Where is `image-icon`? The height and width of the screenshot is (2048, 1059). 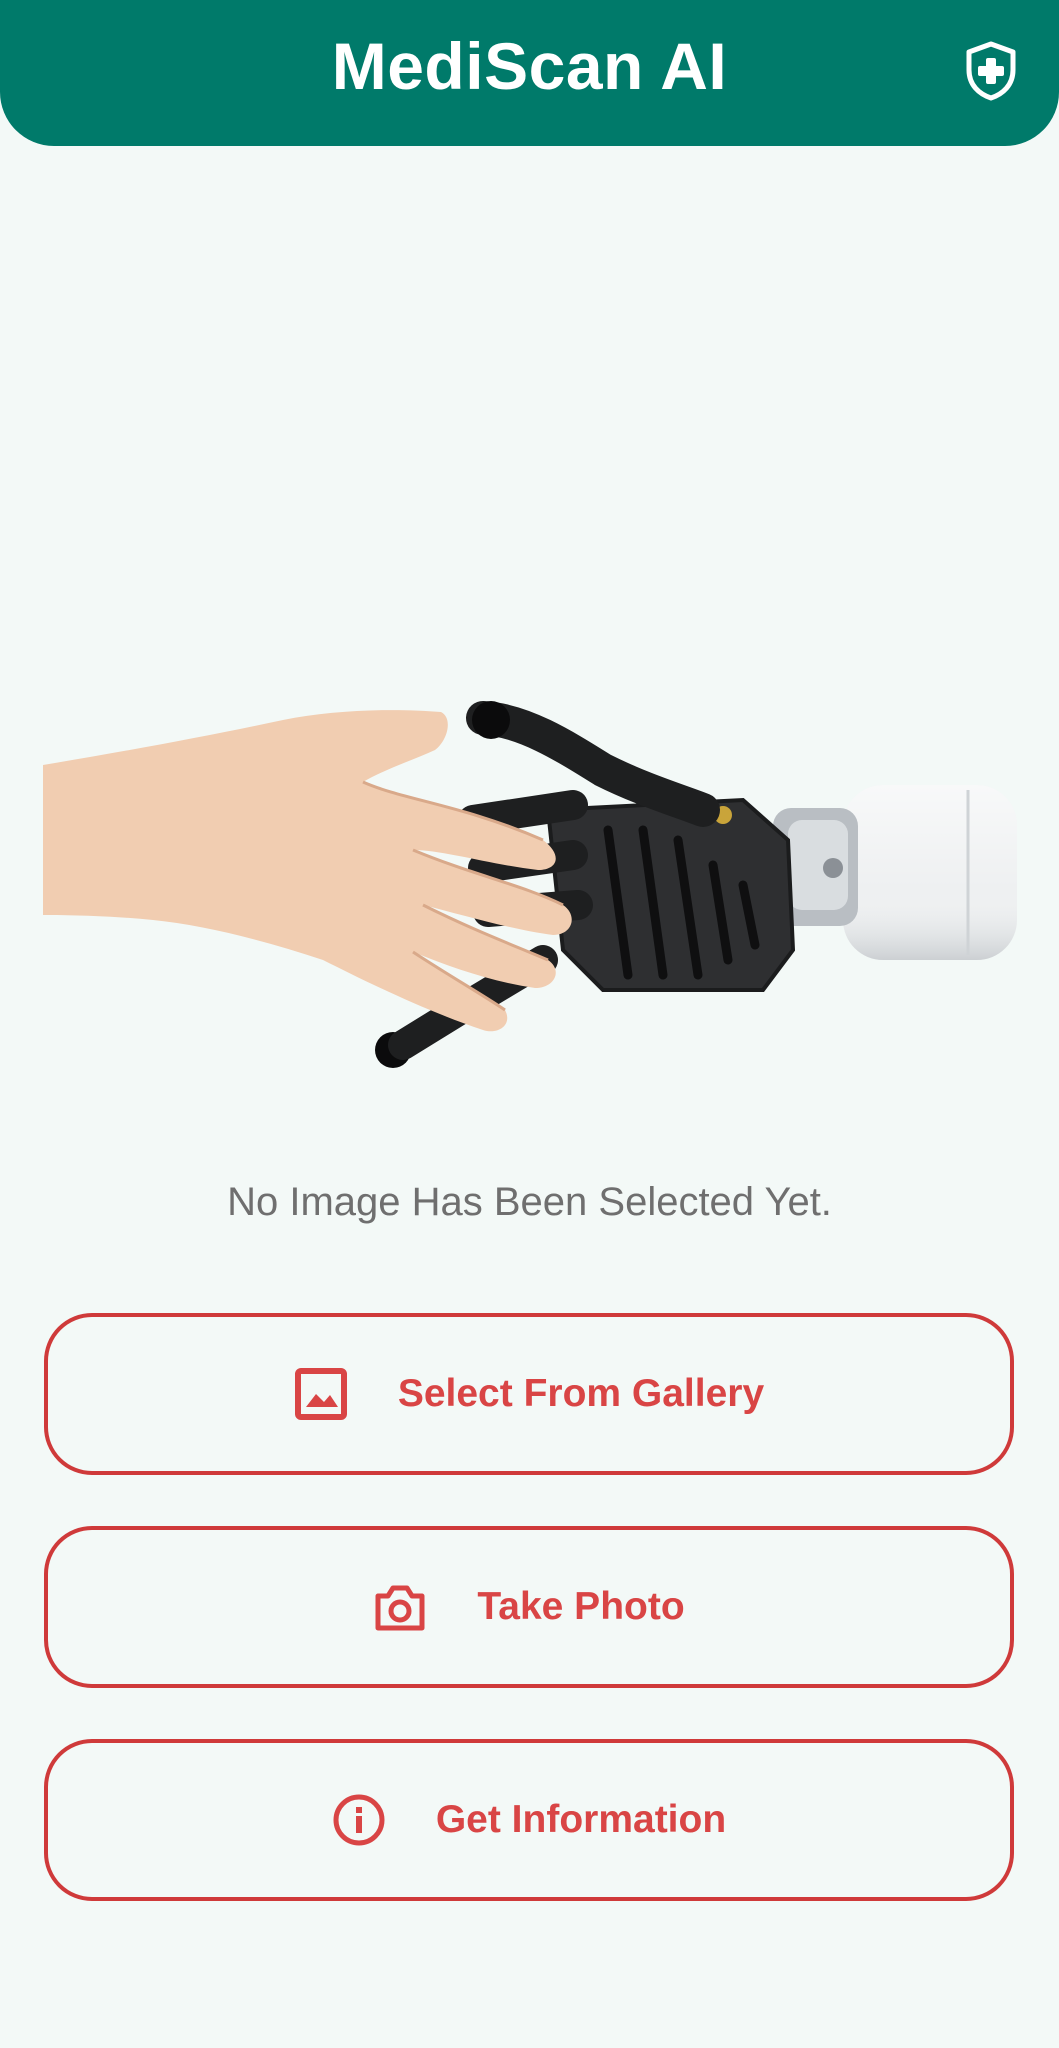
image-icon is located at coordinates (320, 1394).